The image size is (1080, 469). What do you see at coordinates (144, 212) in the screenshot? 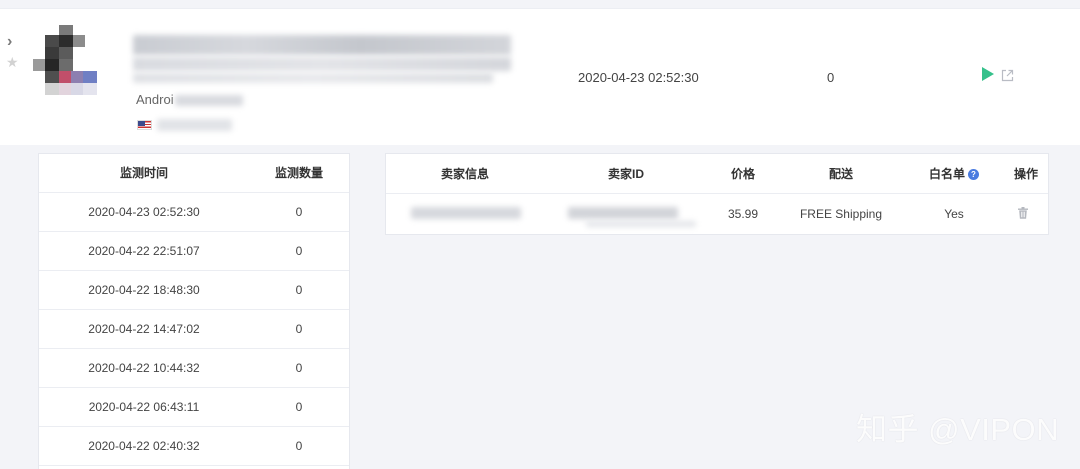
I see `row-time: 2020-04-23 02:52:30` at bounding box center [144, 212].